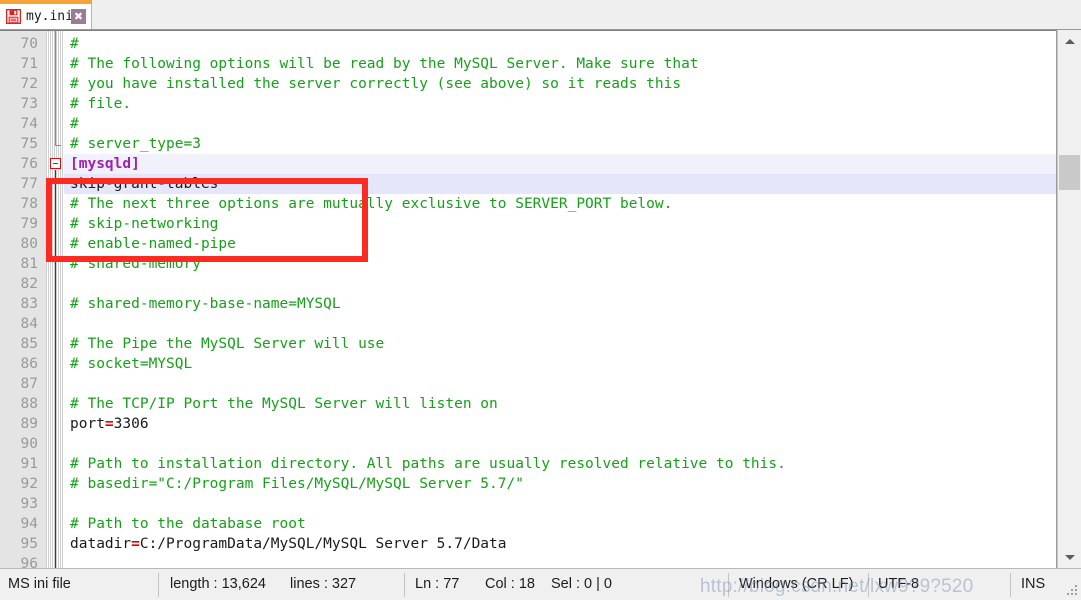  What do you see at coordinates (205, 304) in the screenshot?
I see `code-line-text: # shared-memory-base-name=MYSQL` at bounding box center [205, 304].